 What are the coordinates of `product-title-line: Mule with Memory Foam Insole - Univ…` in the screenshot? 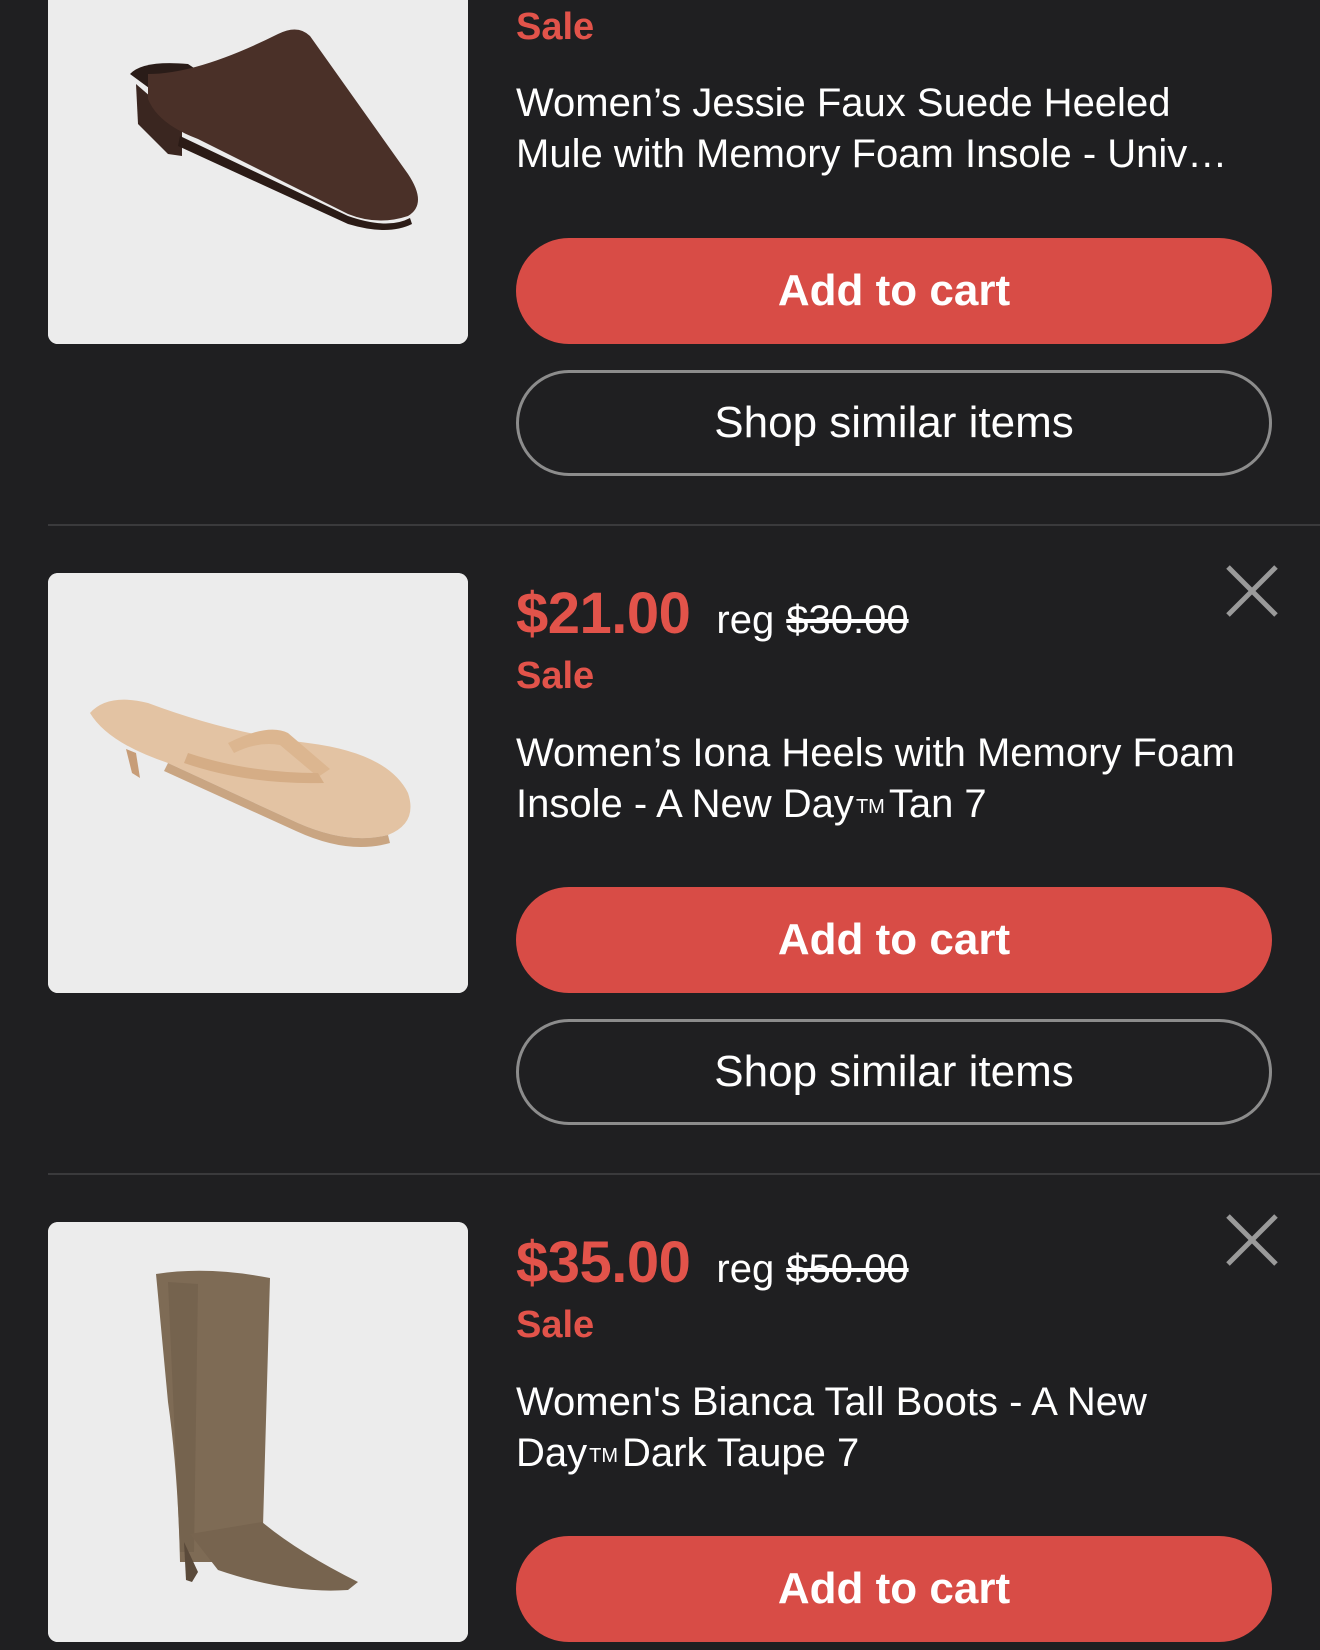 It's located at (872, 154).